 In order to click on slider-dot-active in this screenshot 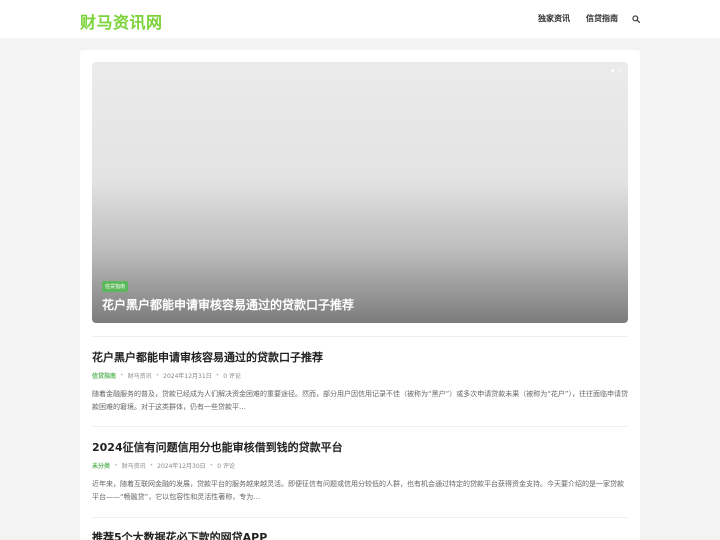, I will do `click(612, 70)`.